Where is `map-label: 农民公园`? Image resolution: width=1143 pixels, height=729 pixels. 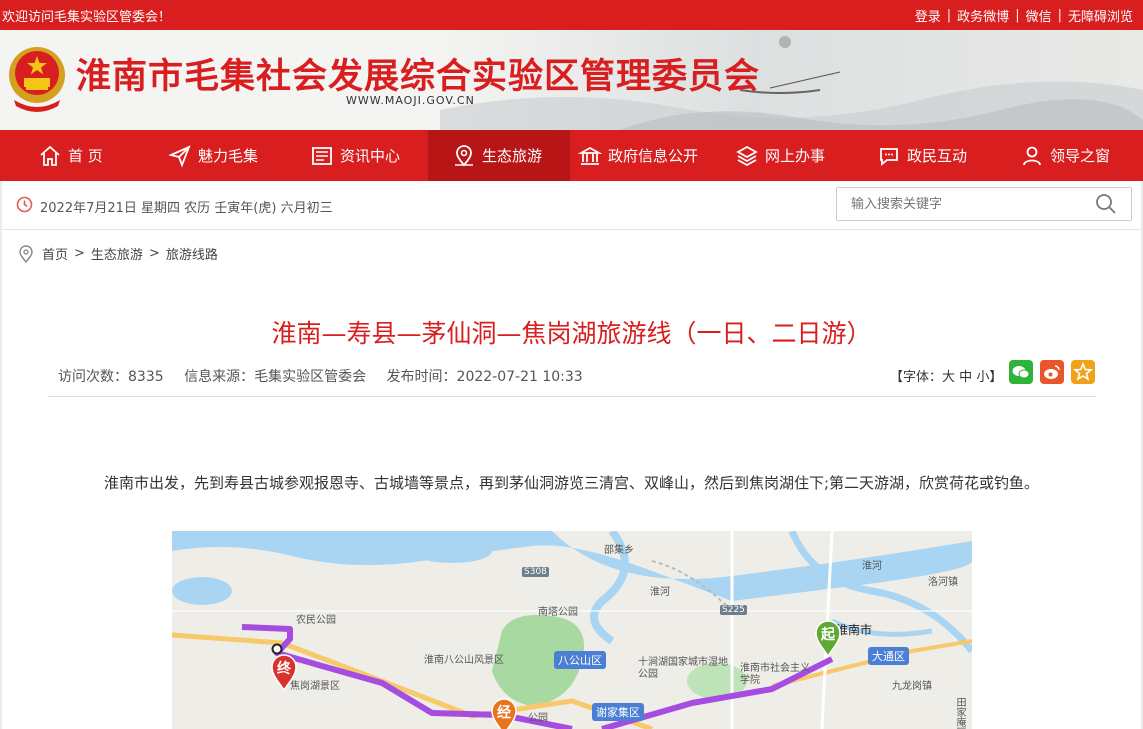
map-label: 农民公园 is located at coordinates (316, 620).